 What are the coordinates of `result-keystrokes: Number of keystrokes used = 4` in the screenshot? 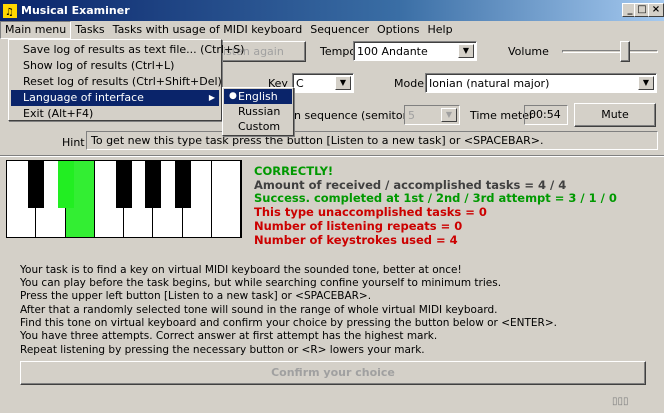 It's located at (356, 240).